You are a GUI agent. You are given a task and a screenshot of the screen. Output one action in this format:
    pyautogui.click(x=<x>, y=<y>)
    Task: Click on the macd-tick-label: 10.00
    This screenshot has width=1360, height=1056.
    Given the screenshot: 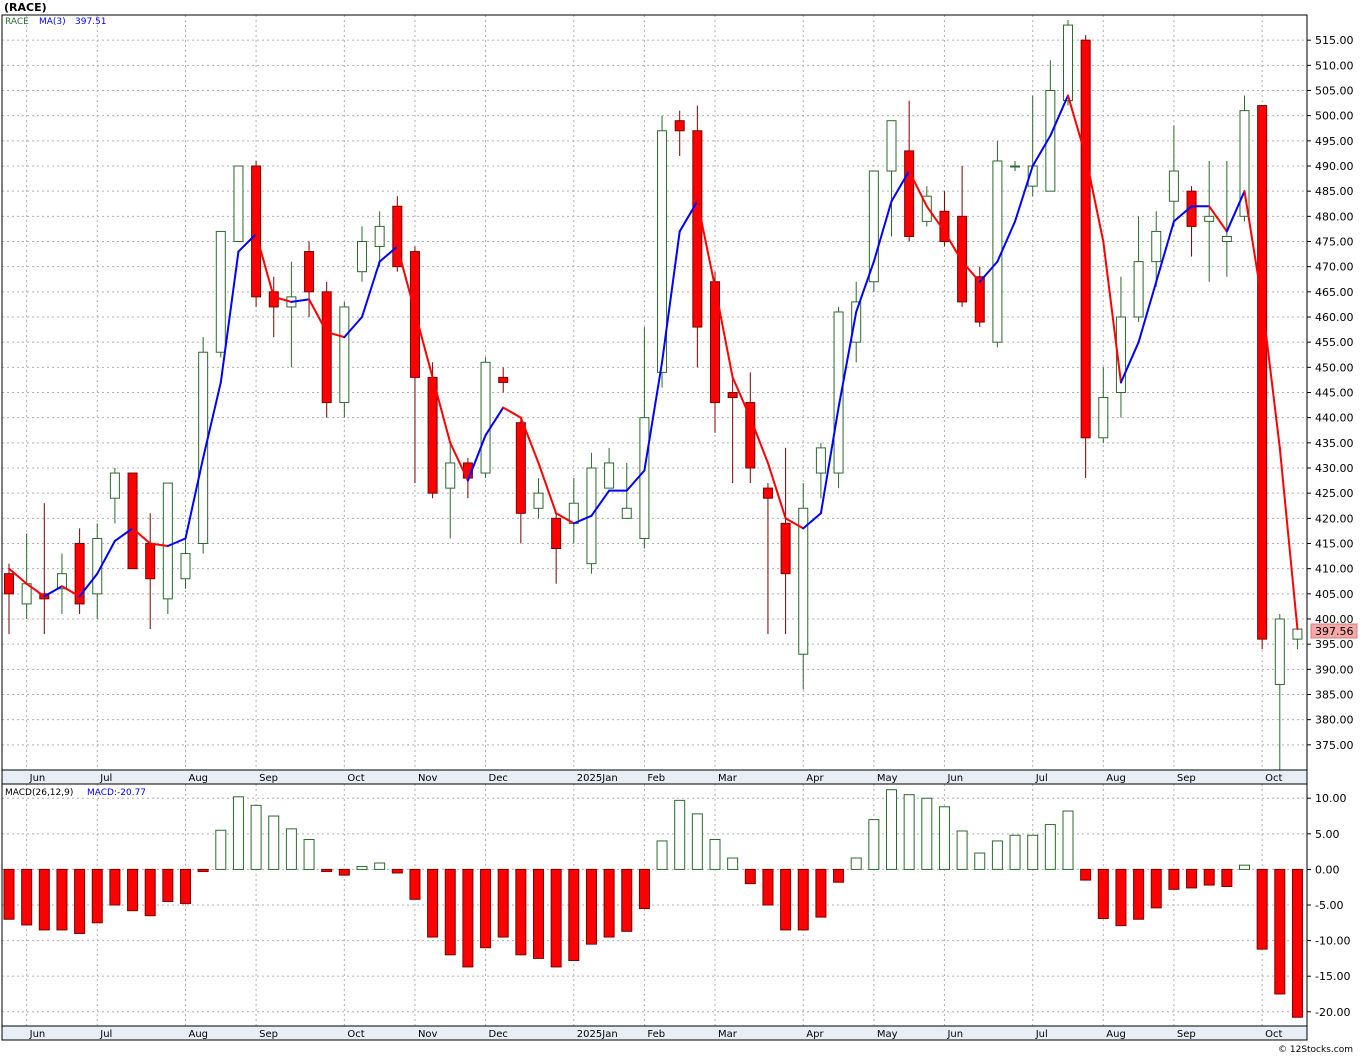 What is the action you would take?
    pyautogui.click(x=1331, y=798)
    